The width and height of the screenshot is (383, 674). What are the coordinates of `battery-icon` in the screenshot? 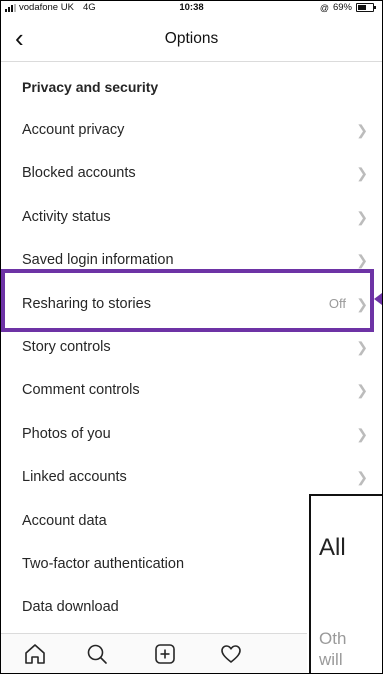 It's located at (366, 7).